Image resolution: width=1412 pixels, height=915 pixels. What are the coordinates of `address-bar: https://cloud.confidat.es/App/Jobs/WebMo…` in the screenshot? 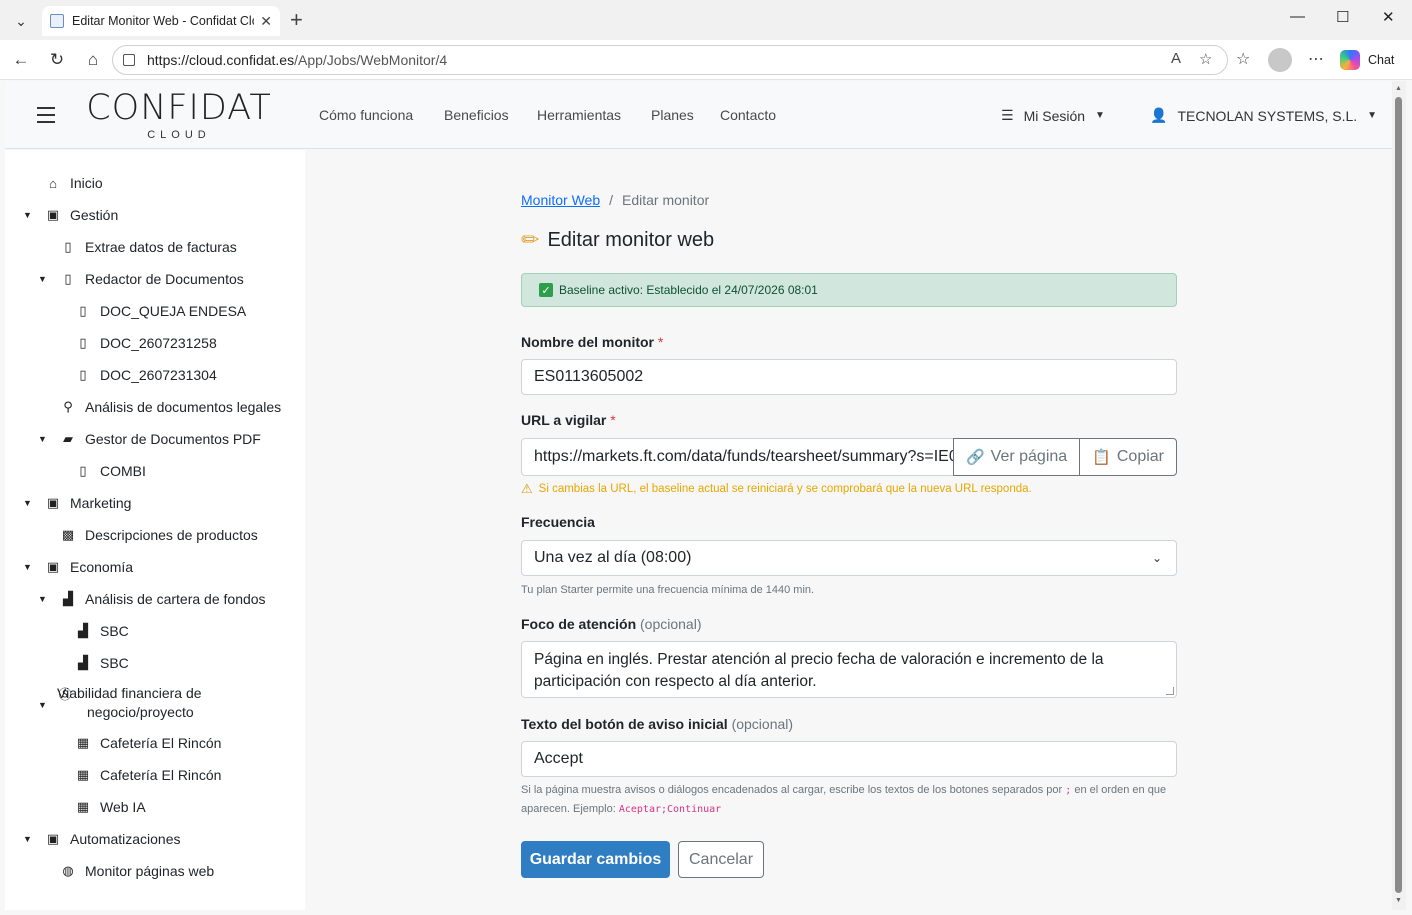 It's located at (670, 60).